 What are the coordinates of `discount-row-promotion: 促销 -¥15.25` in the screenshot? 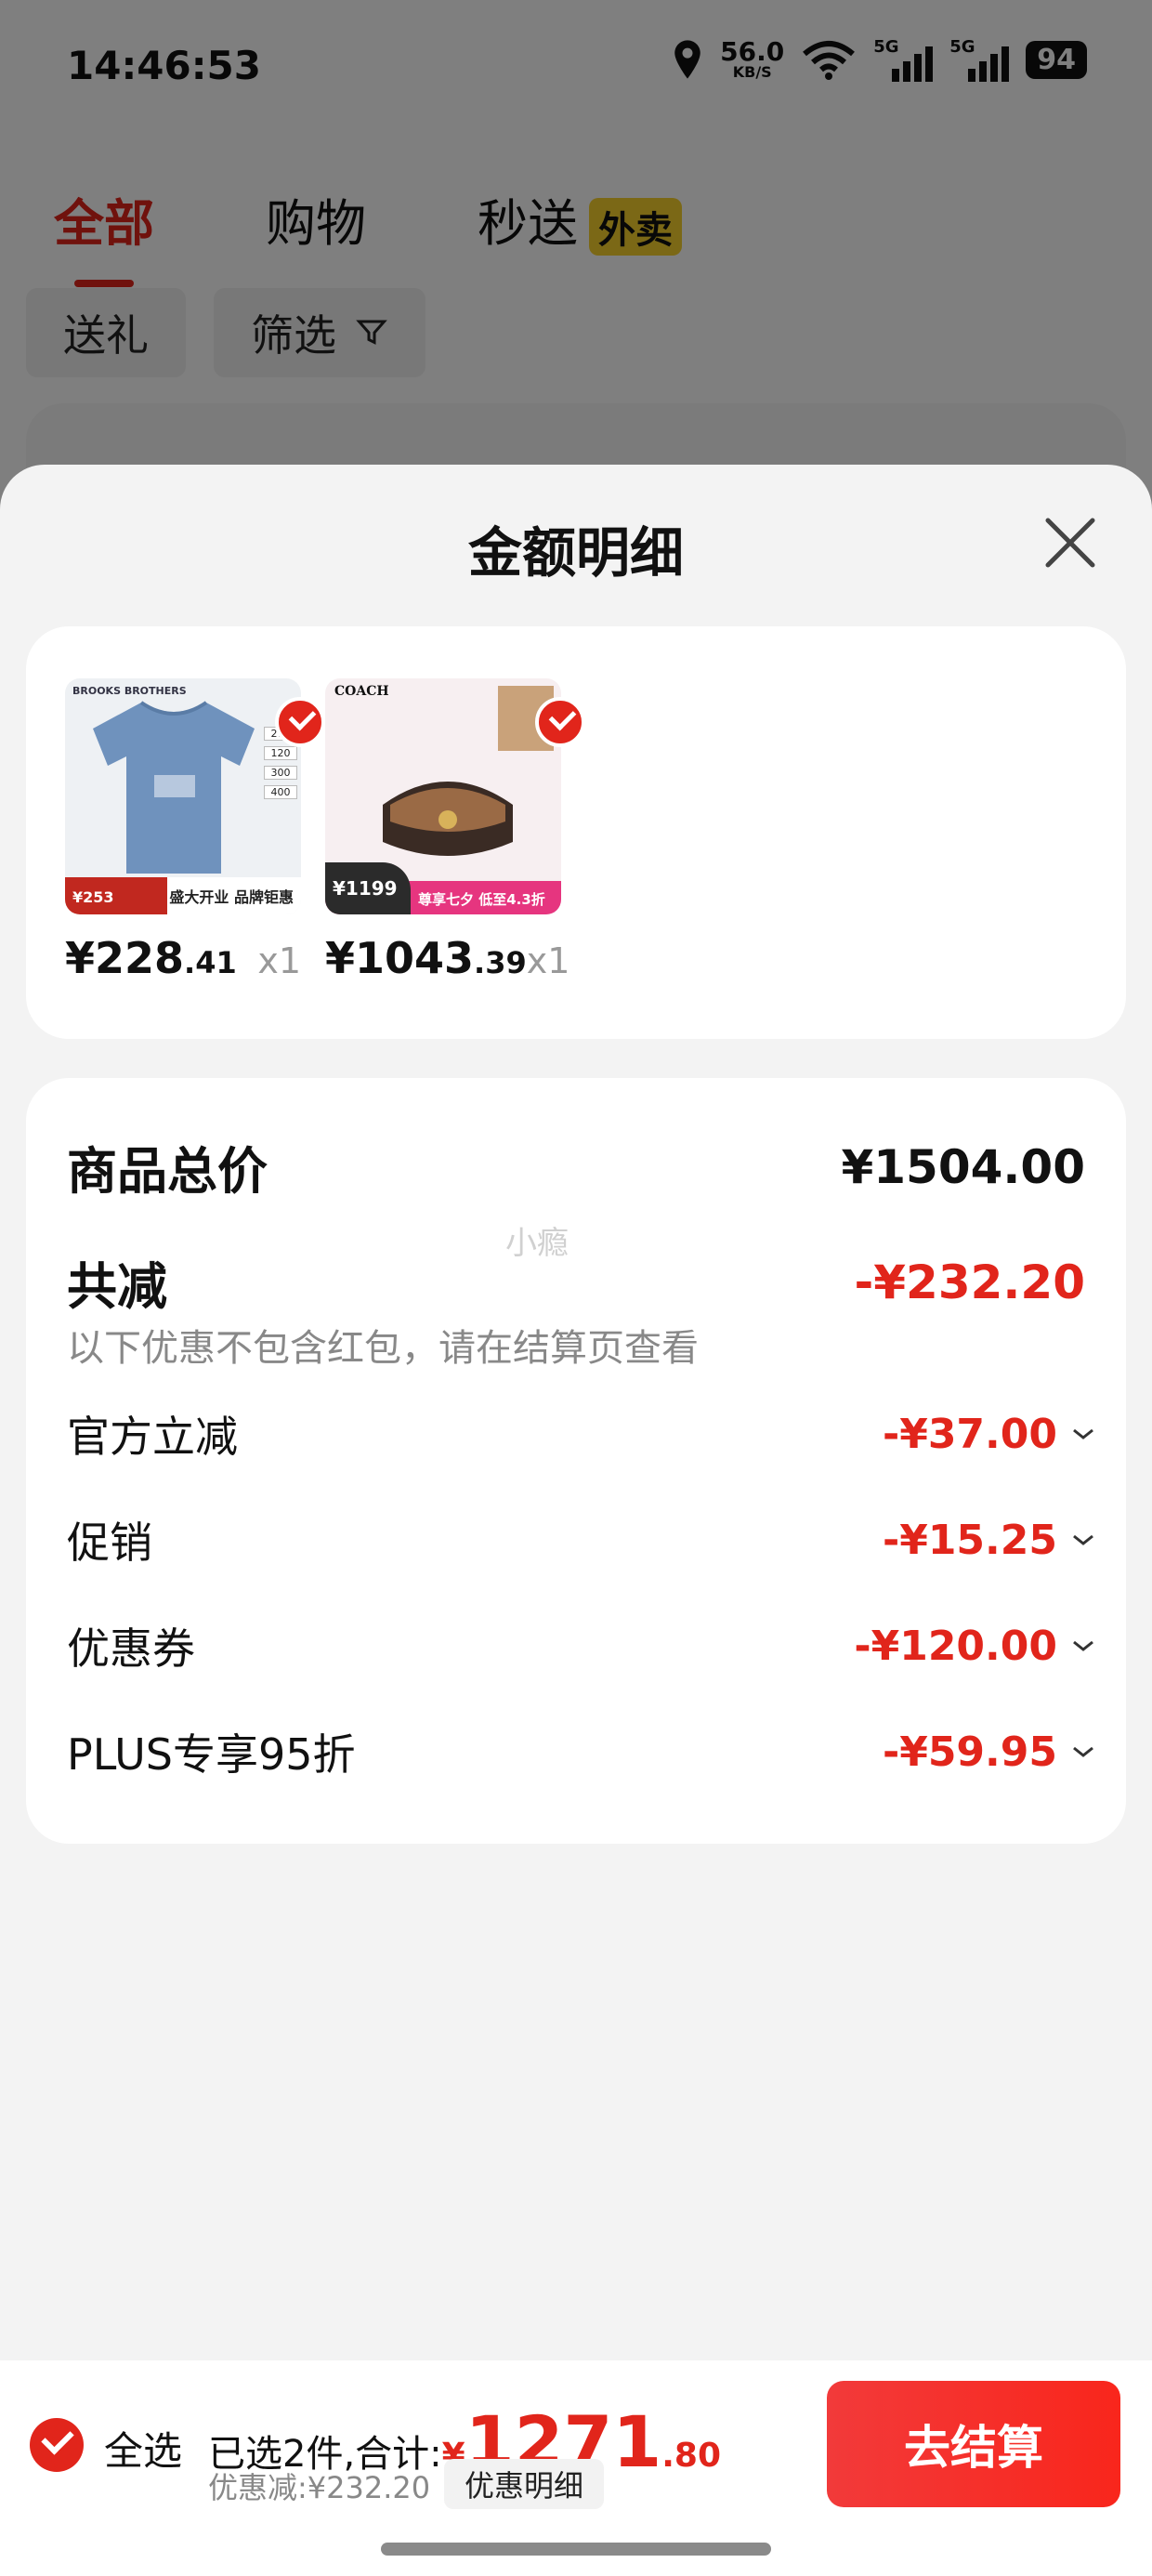 It's located at (580, 1540).